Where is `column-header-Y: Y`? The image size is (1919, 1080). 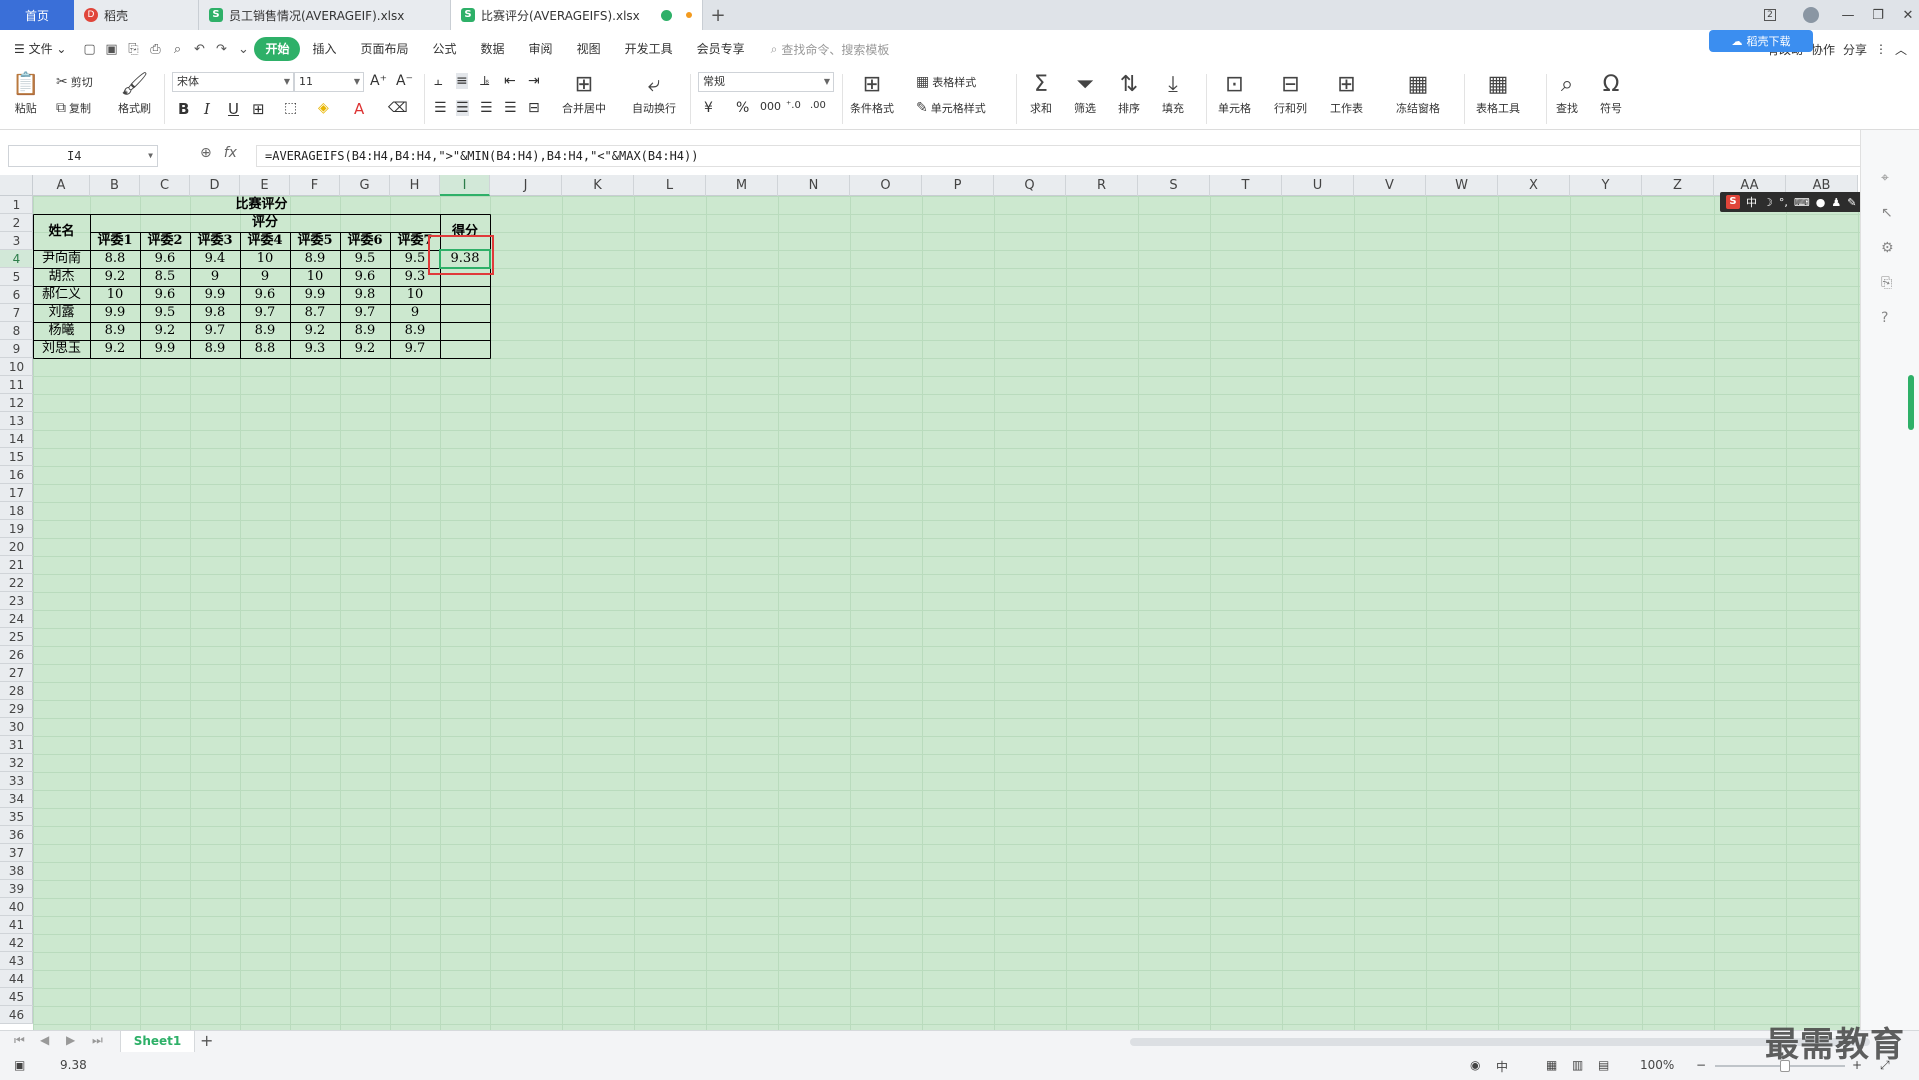
column-header-Y: Y is located at coordinates (1606, 185).